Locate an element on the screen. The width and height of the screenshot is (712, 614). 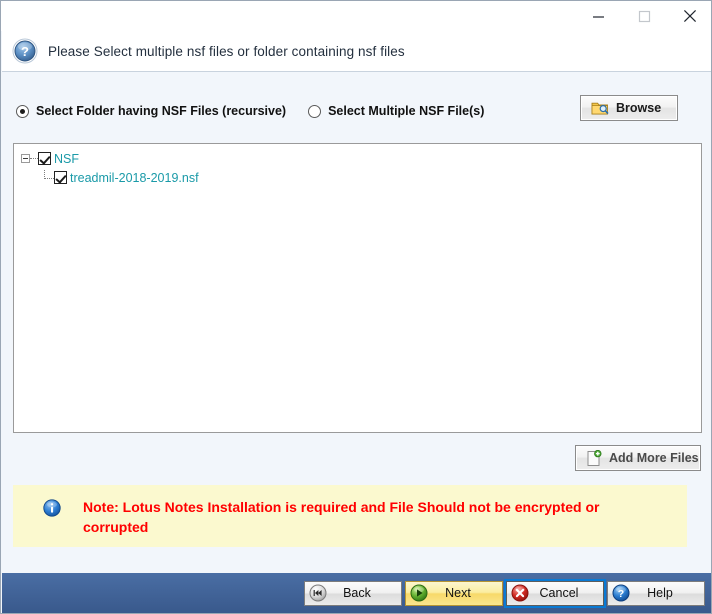
tree-child-checkbox is located at coordinates (60, 177).